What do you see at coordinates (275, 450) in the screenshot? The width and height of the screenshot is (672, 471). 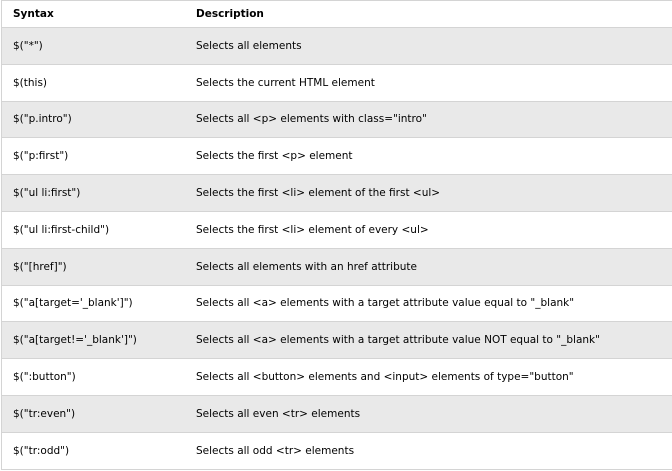 I see `description-cell: Selects all odd <tr> elements` at bounding box center [275, 450].